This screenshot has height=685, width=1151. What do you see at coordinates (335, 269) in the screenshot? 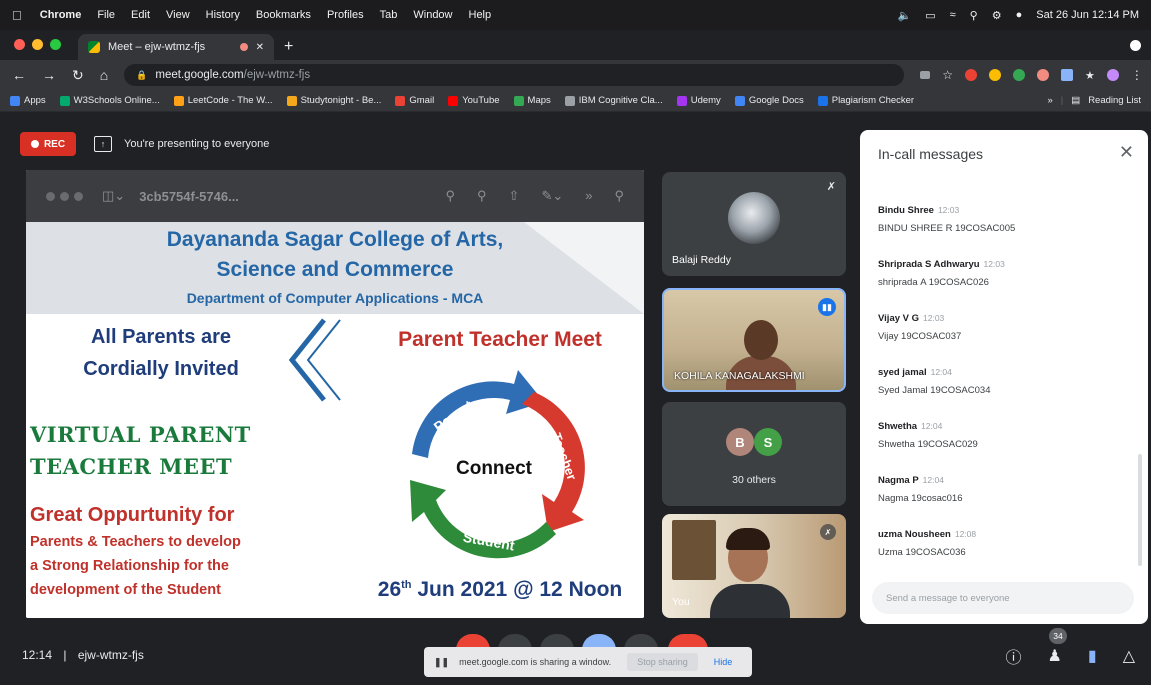
I see `college-name-line2: Science and Commerce` at bounding box center [335, 269].